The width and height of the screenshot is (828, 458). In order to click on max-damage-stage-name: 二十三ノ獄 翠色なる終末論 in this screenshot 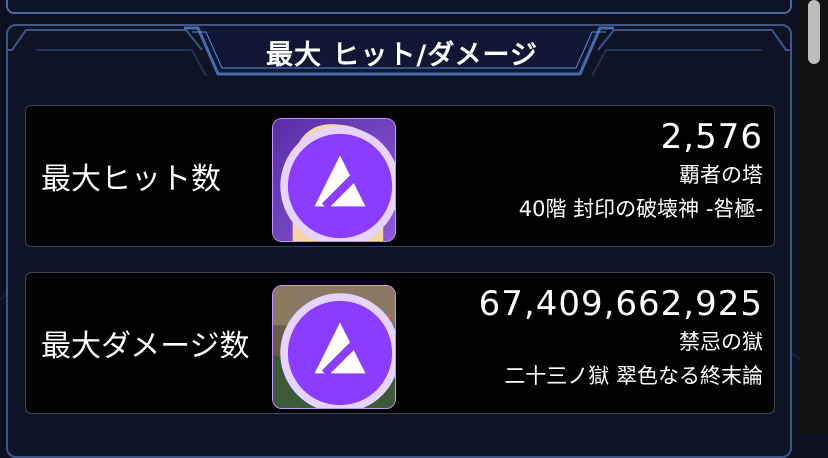, I will do `click(633, 376)`.